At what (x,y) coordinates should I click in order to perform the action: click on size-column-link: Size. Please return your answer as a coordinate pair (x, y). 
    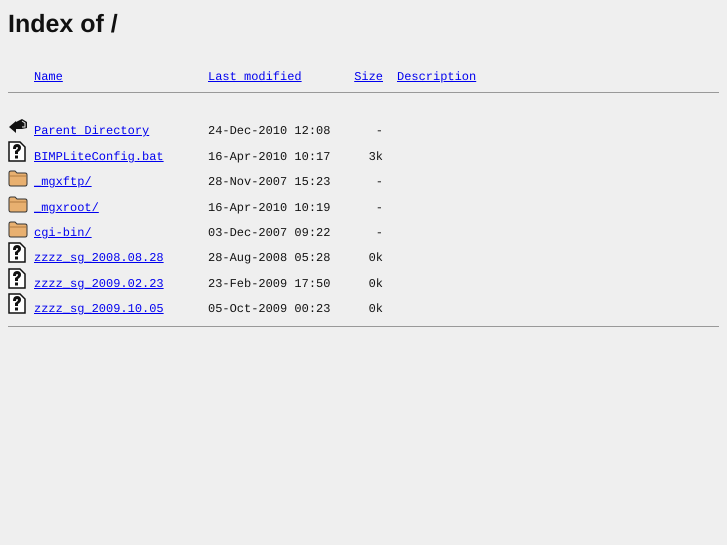
    Looking at the image, I should click on (368, 77).